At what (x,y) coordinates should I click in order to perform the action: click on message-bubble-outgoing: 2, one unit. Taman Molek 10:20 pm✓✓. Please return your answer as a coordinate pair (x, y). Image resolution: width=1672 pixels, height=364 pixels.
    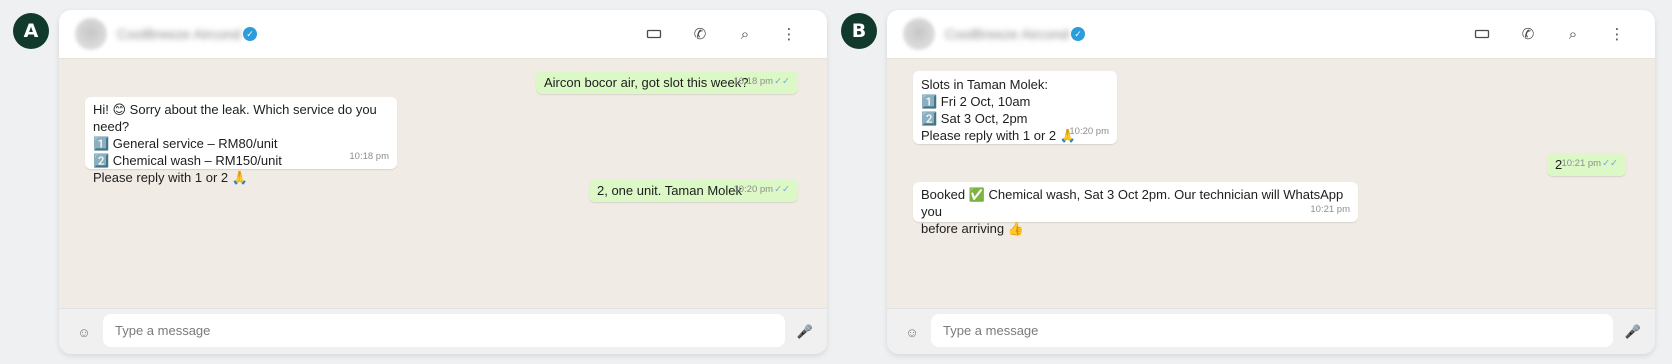
    Looking at the image, I should click on (693, 190).